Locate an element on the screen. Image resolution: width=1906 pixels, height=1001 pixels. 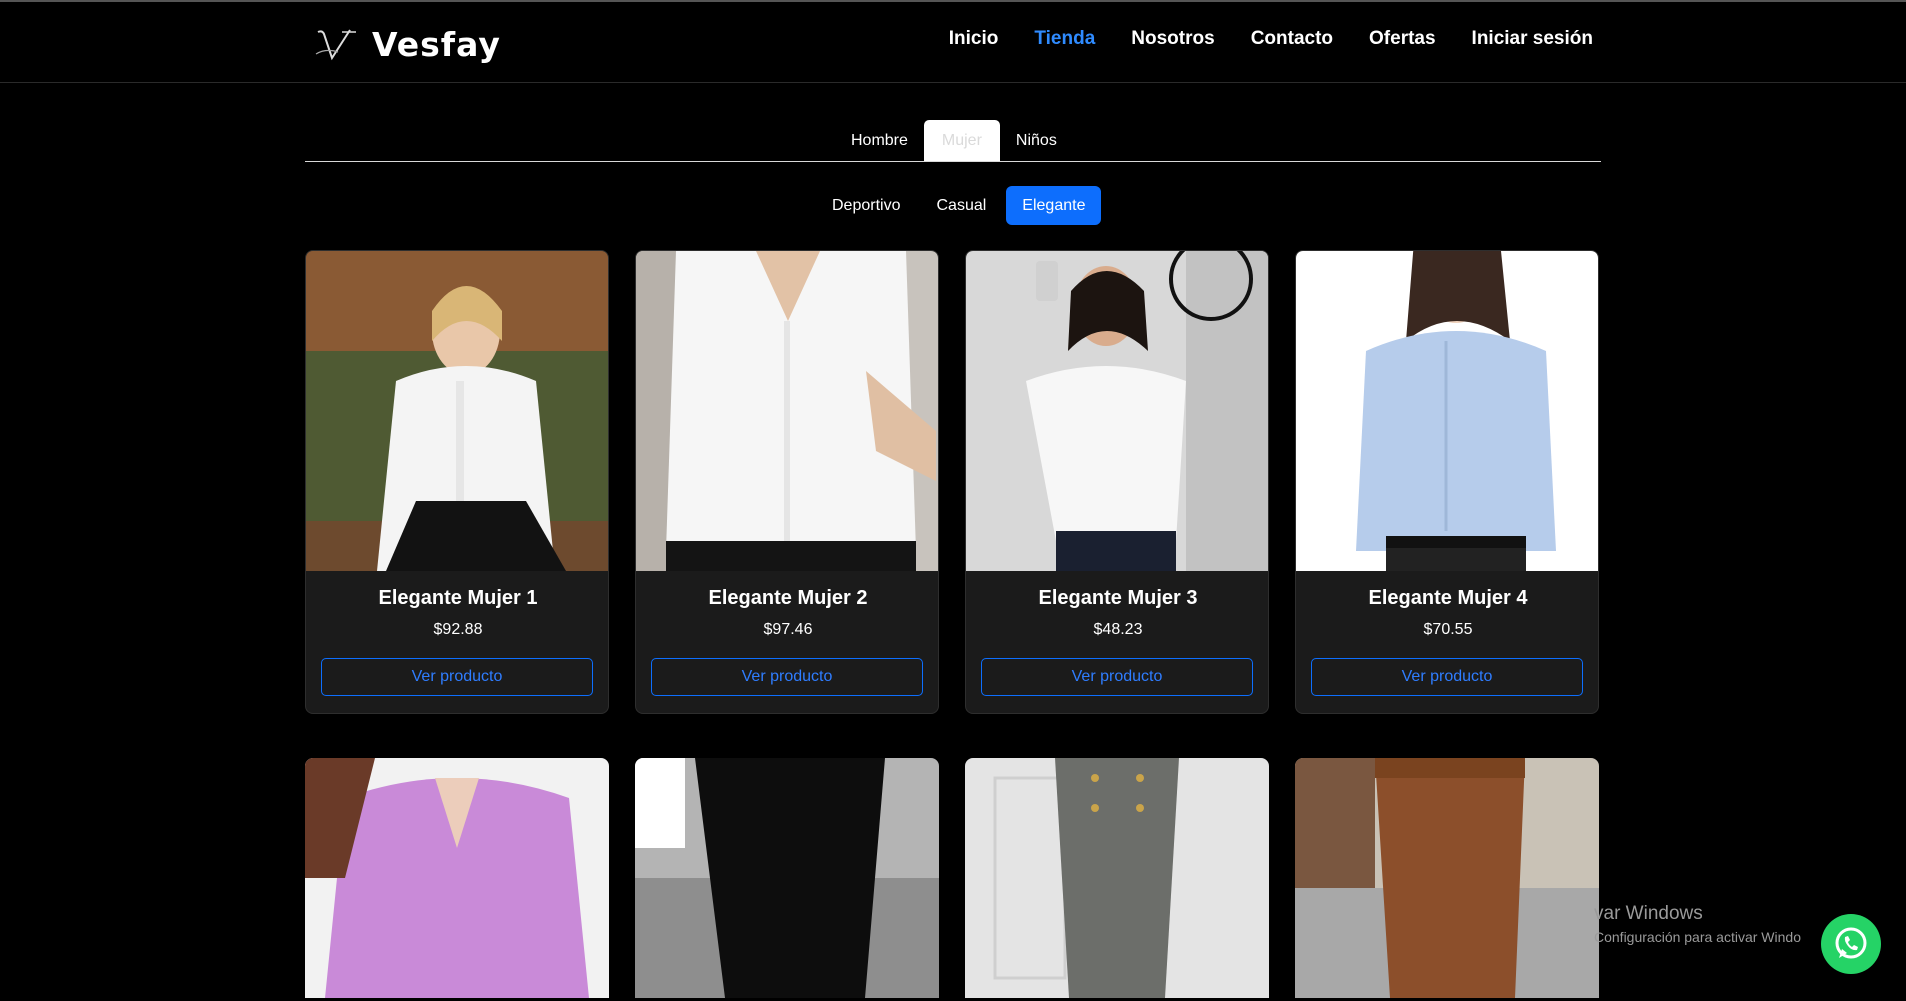
product-card: Elegante Mujer 4 $70.55 Ver producto is located at coordinates (1447, 482).